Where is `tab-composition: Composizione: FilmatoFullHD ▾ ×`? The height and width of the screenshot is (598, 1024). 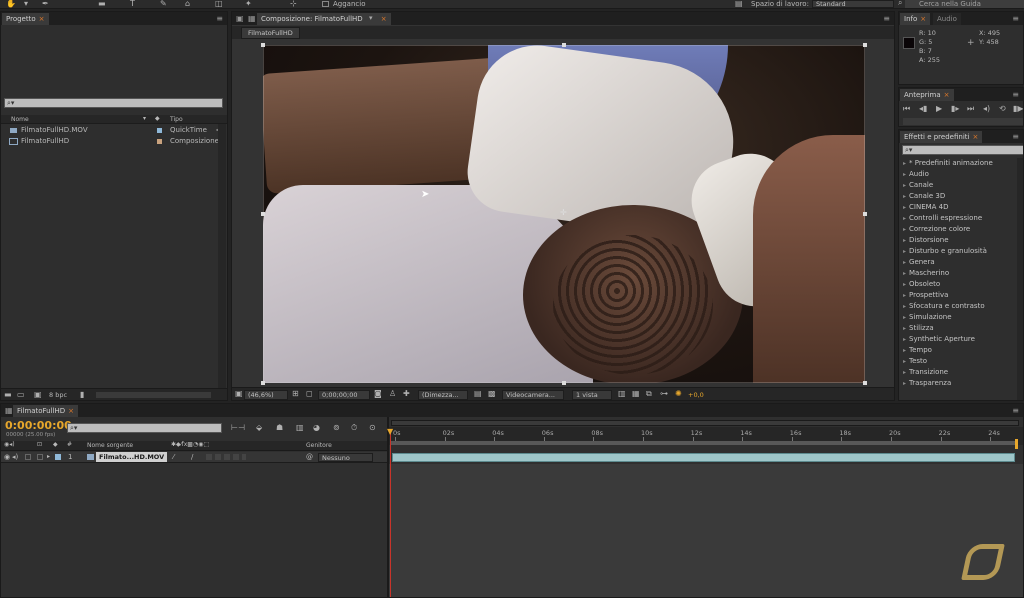 tab-composition: Composizione: FilmatoFullHD ▾ × is located at coordinates (324, 19).